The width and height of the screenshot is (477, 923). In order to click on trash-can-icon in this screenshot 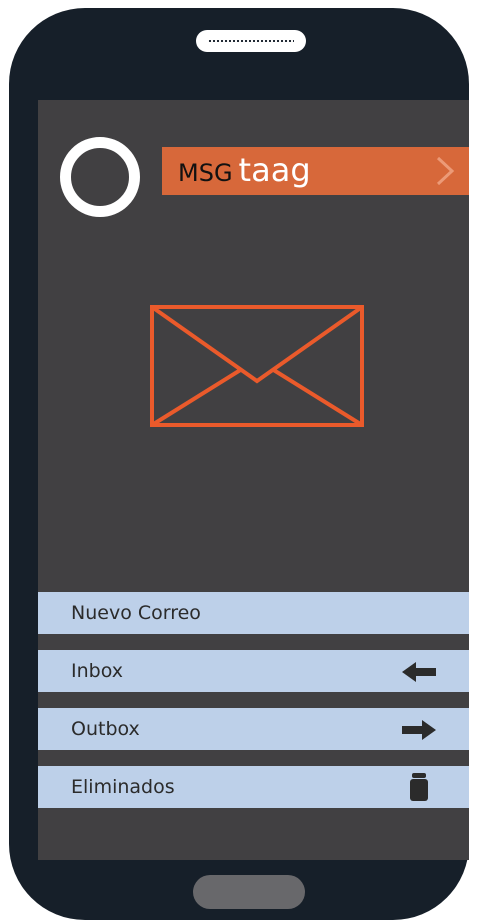, I will do `click(419, 787)`.